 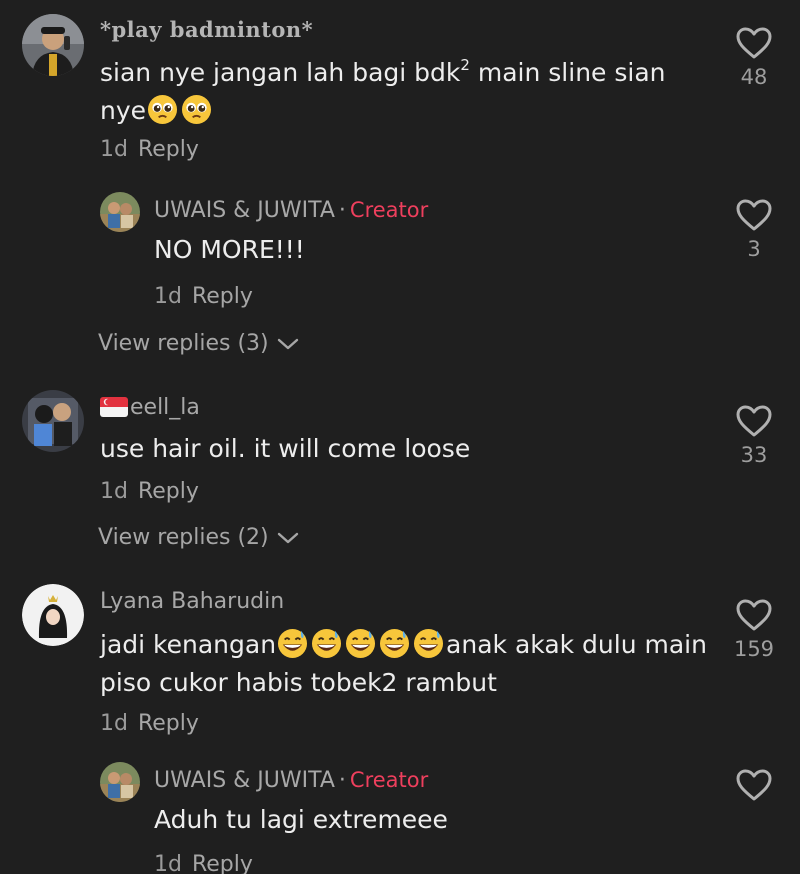 I want to click on view-replies-button: View replies (2), so click(x=198, y=538).